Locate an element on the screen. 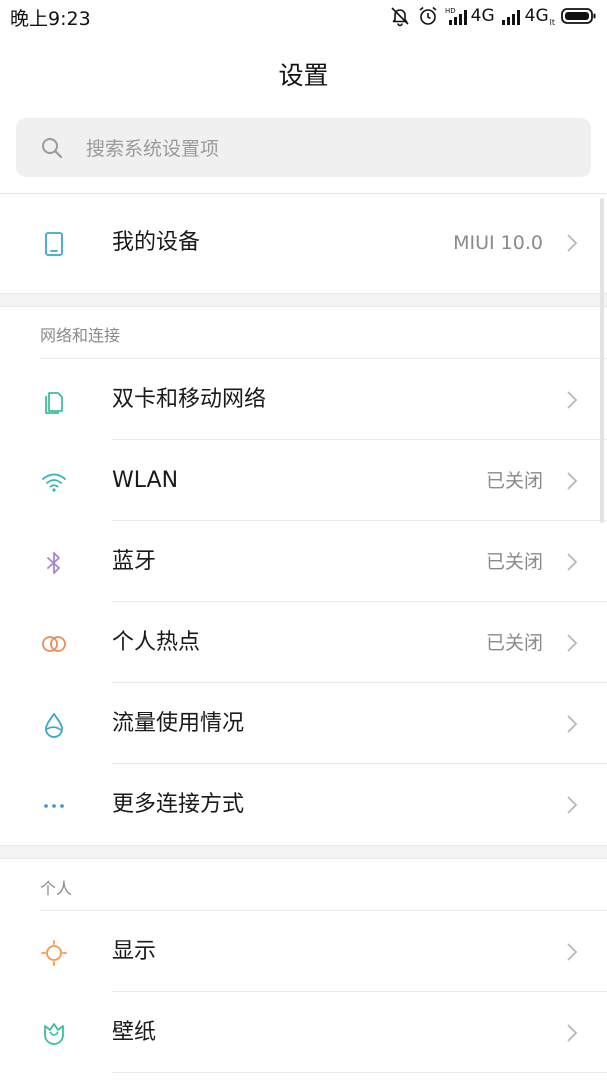  item-value: MIUI 10.0 is located at coordinates (498, 243).